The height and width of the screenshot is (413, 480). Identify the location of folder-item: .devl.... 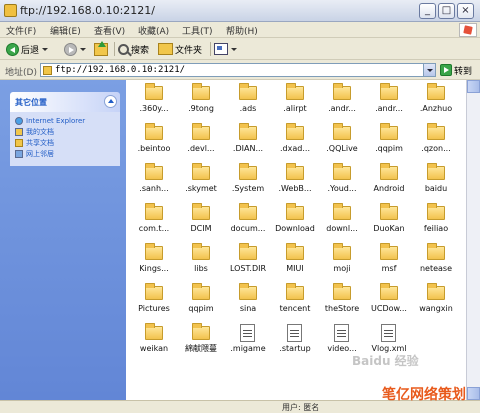
(201, 143).